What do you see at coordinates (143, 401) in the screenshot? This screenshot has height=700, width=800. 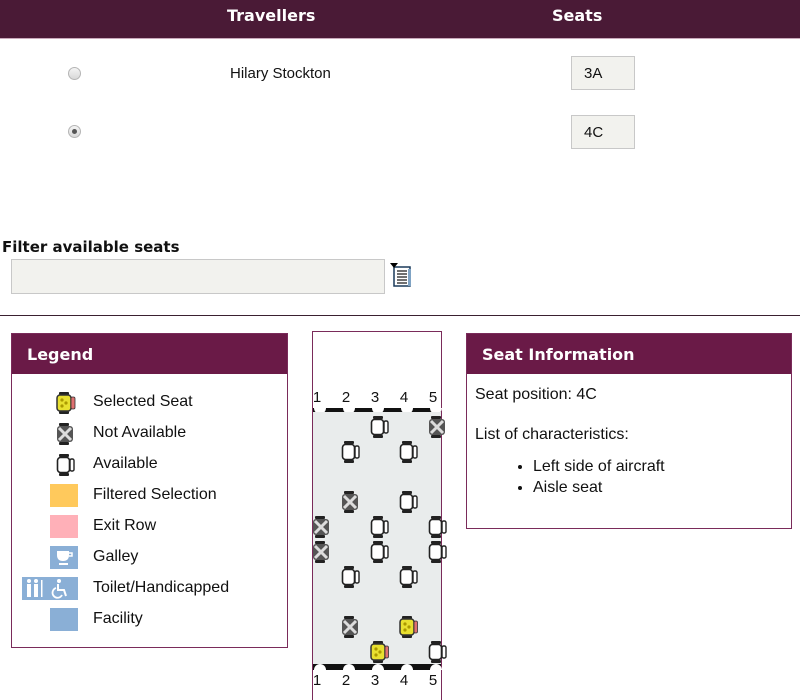 I see `legend-label: Selected Seat` at bounding box center [143, 401].